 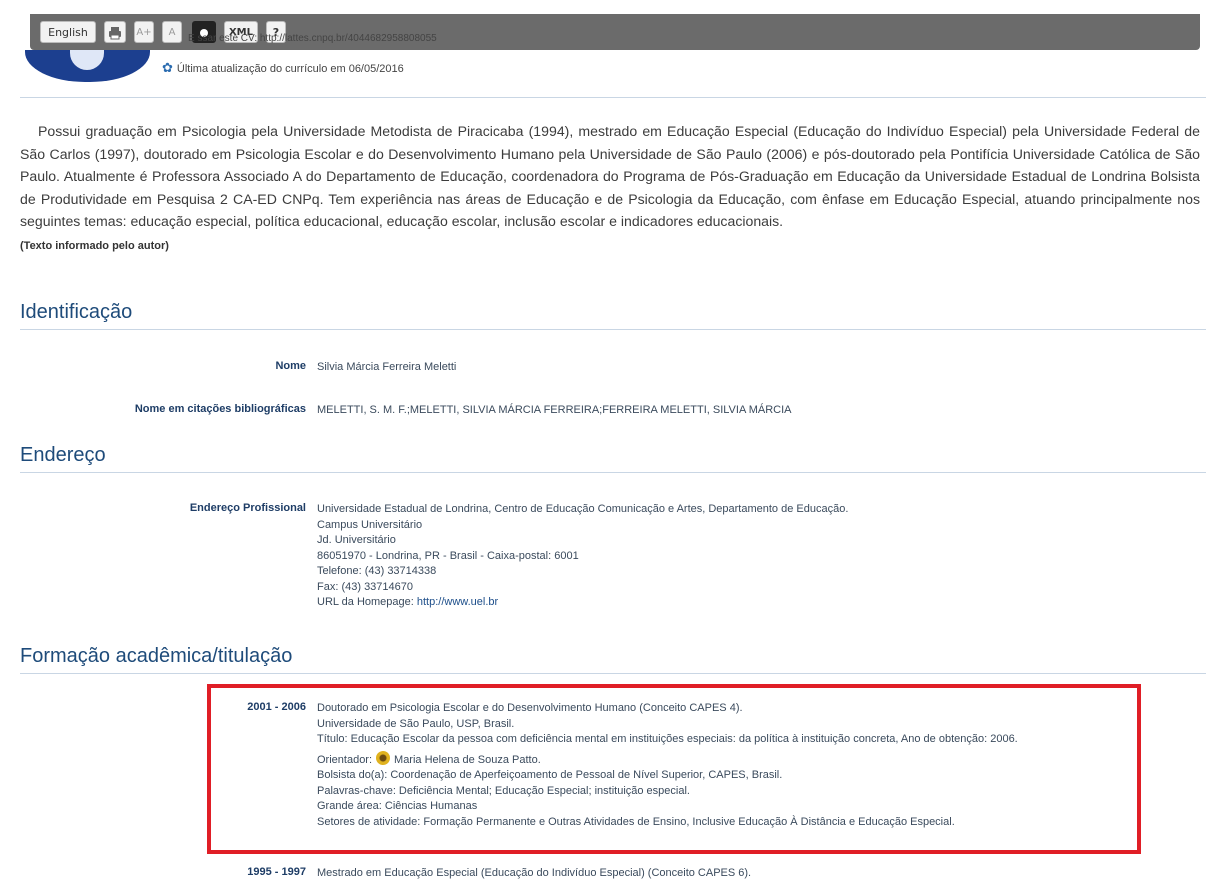 What do you see at coordinates (115, 32) in the screenshot?
I see `print-icon` at bounding box center [115, 32].